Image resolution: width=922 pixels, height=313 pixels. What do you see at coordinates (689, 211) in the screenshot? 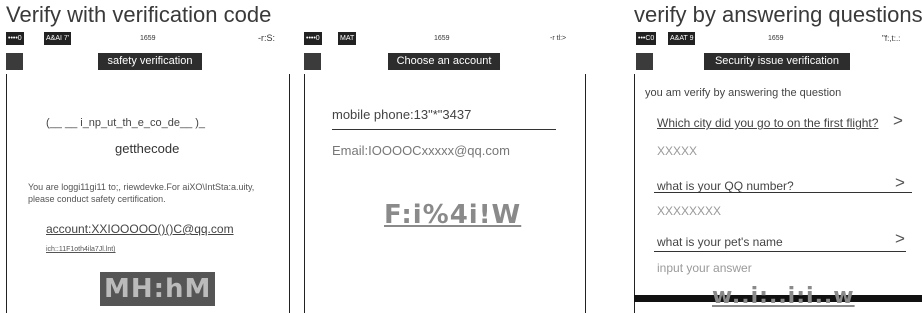
I see `answer-text: XXXXXXXX` at bounding box center [689, 211].